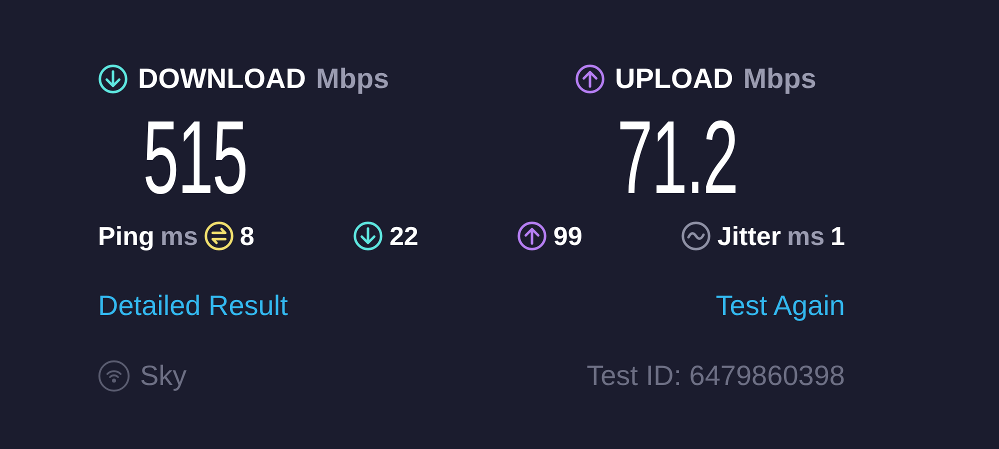 This screenshot has width=999, height=449. Describe the element at coordinates (403, 236) in the screenshot. I see `stat-value: 22` at that location.